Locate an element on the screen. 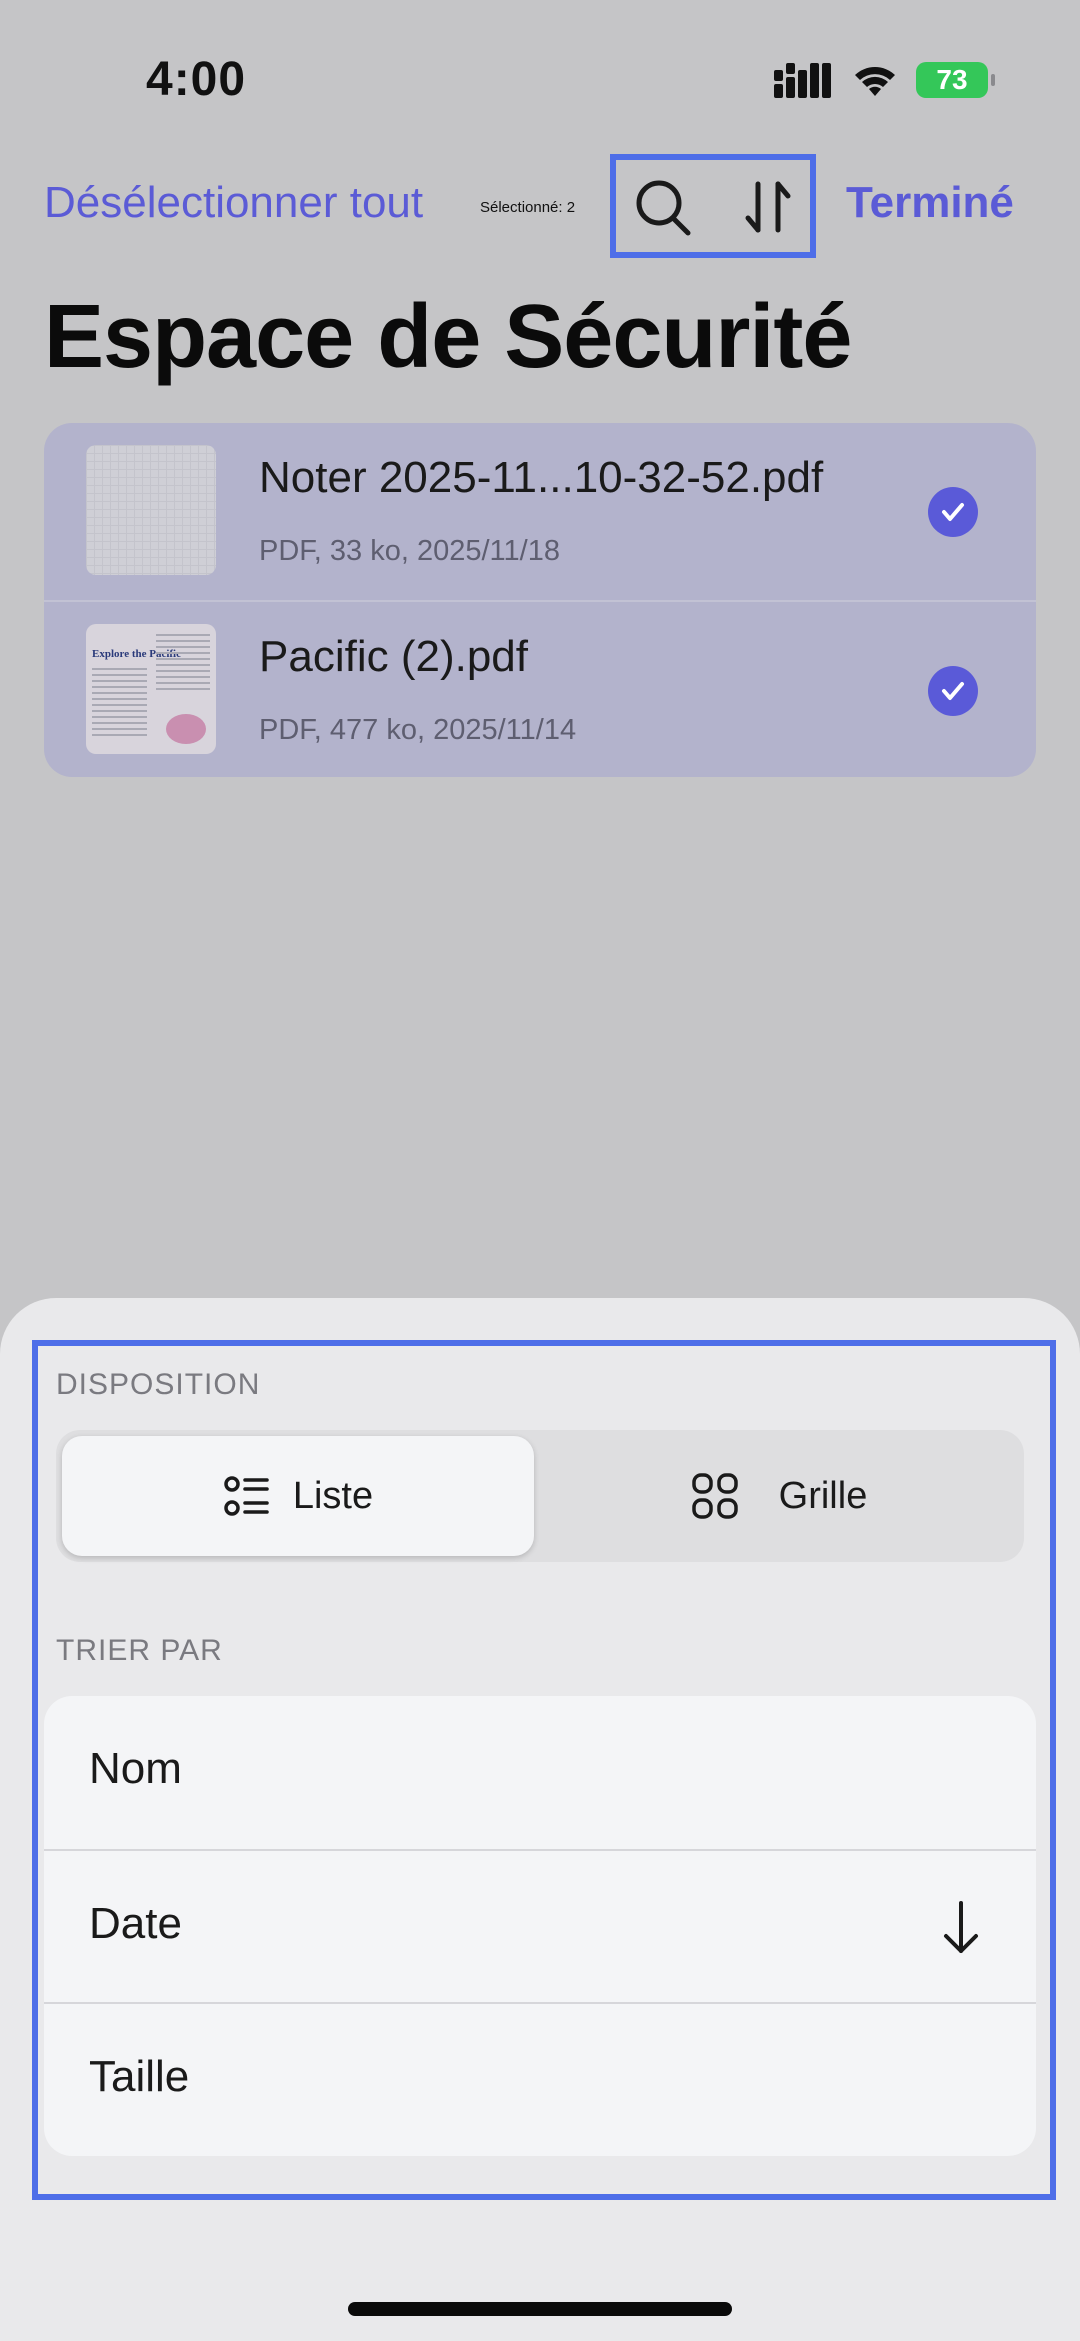 This screenshot has height=2341, width=1080. status-icons: 73 is located at coordinates (884, 80).